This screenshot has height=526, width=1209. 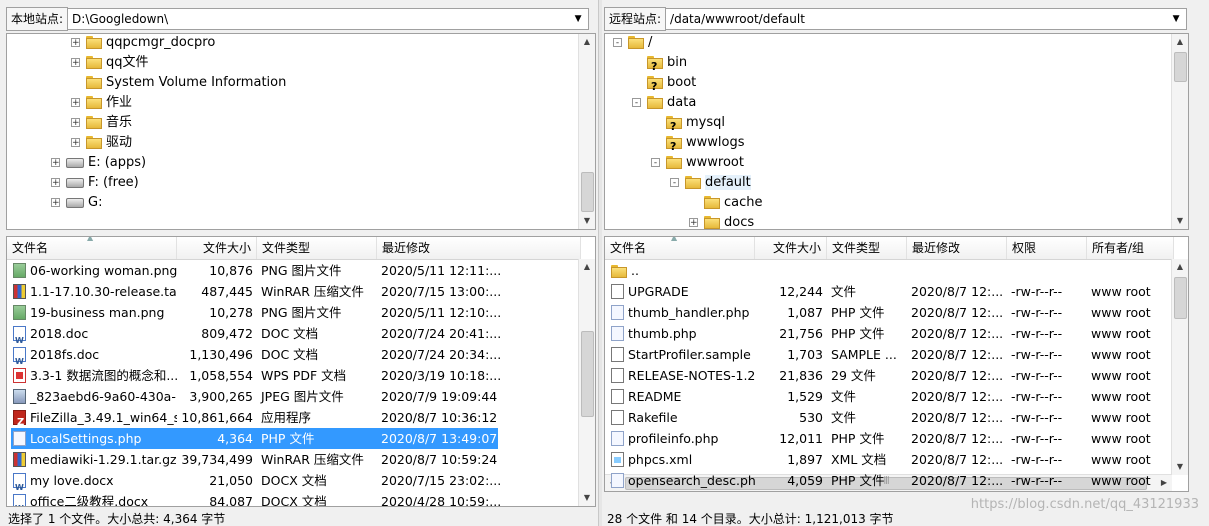 What do you see at coordinates (1047, 248) in the screenshot?
I see `column-header-4: 权限` at bounding box center [1047, 248].